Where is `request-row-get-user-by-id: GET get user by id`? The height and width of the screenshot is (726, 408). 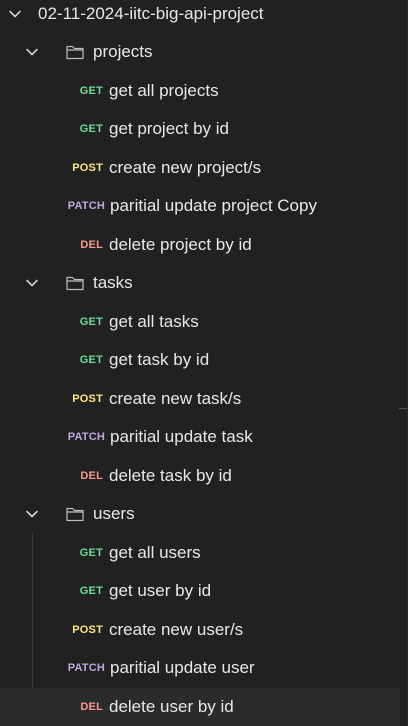 request-row-get-user-by-id: GET get user by id is located at coordinates (200, 591).